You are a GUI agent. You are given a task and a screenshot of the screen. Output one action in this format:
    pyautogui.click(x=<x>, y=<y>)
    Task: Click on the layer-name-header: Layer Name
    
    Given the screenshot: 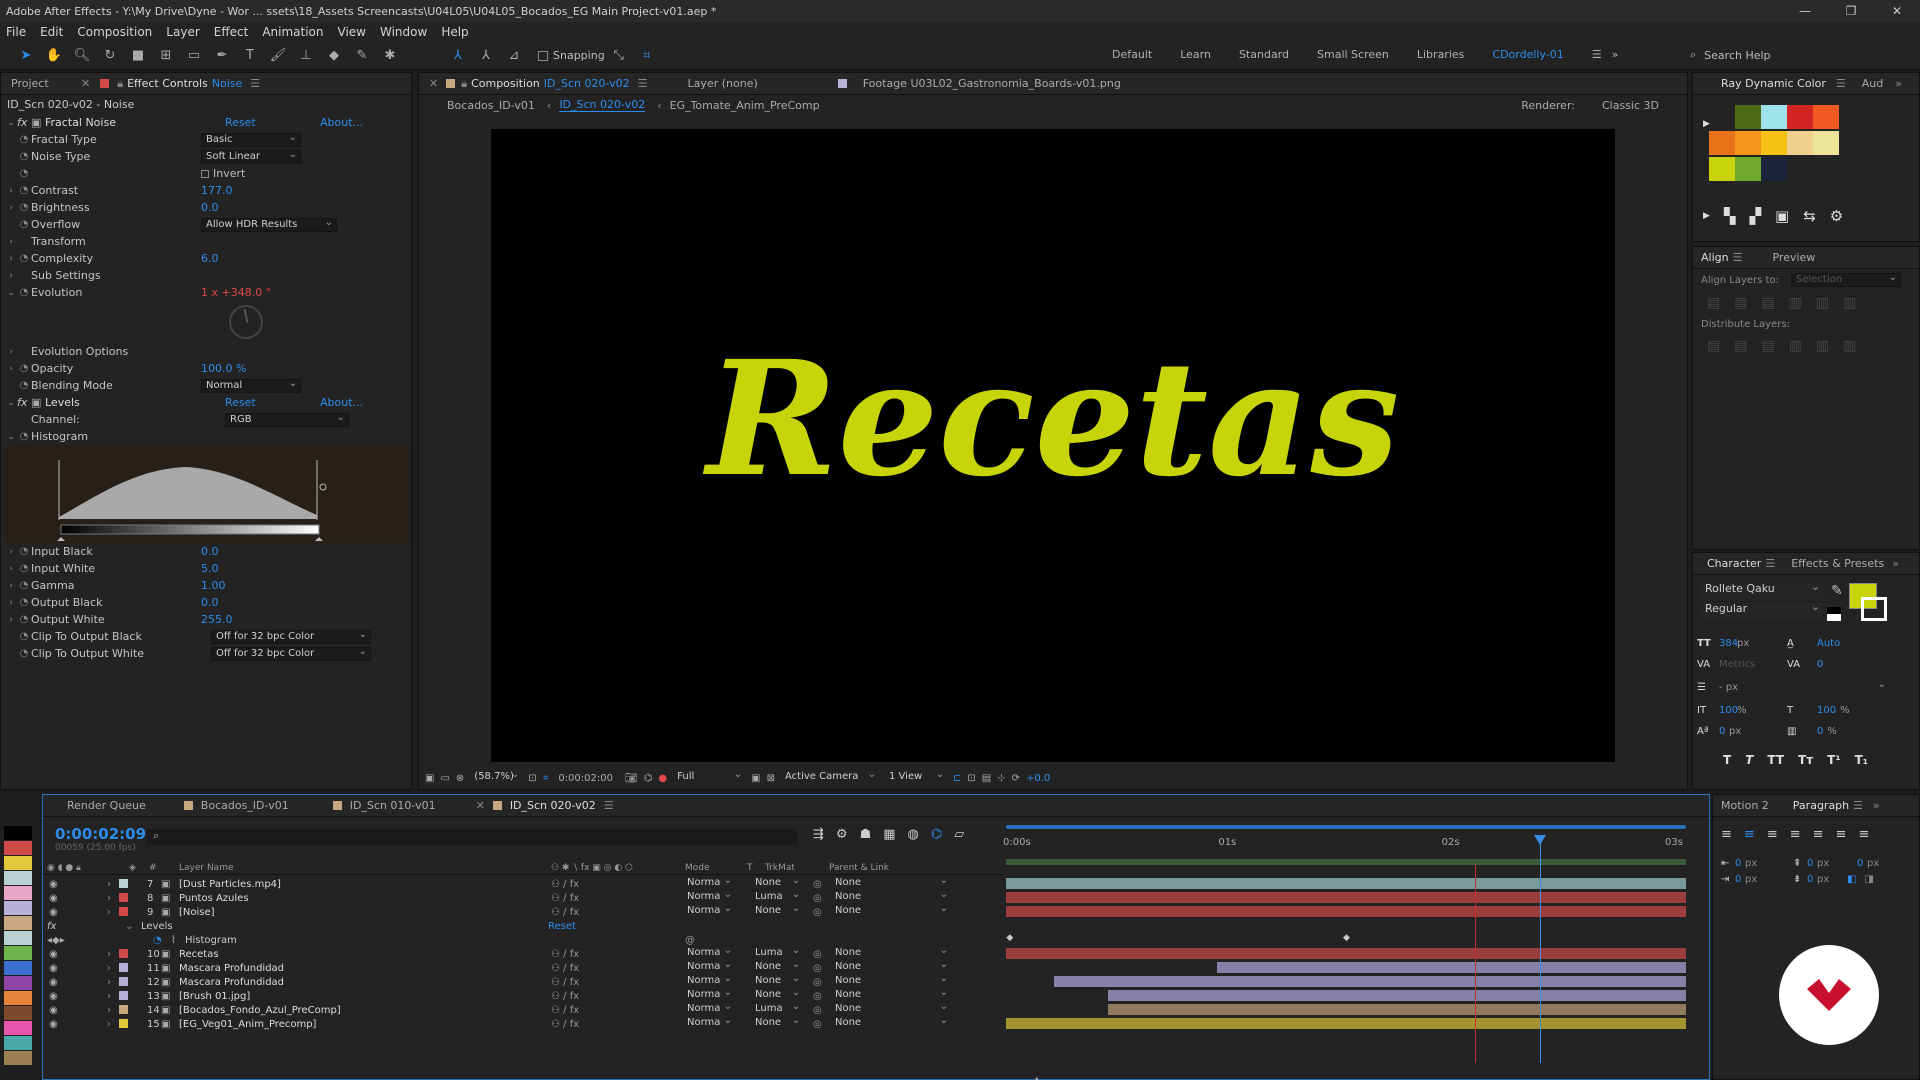 What is the action you would take?
    pyautogui.click(x=206, y=868)
    